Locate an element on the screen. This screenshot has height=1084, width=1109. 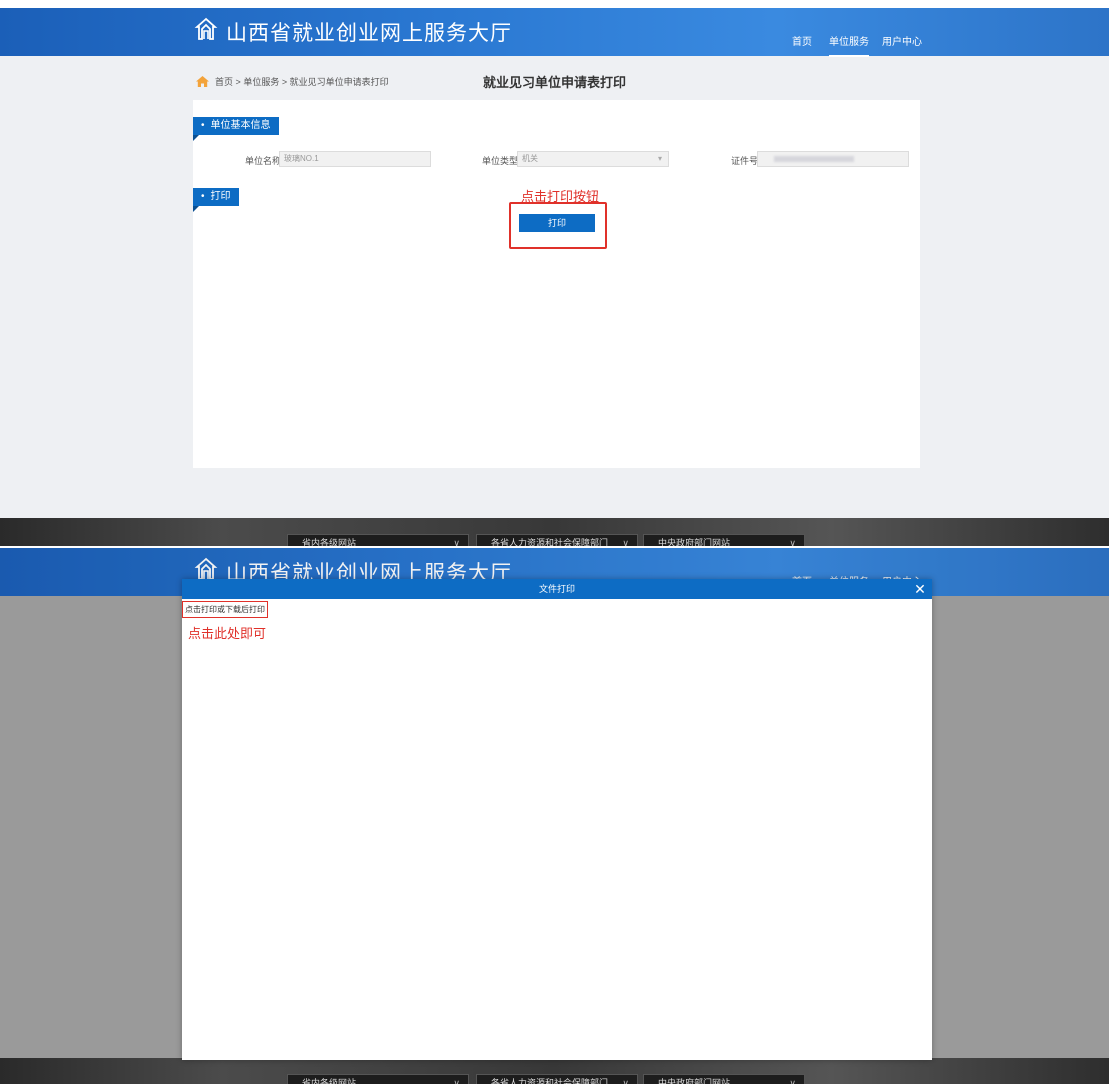
unit-type-select: 机关 ▾ is located at coordinates (593, 159).